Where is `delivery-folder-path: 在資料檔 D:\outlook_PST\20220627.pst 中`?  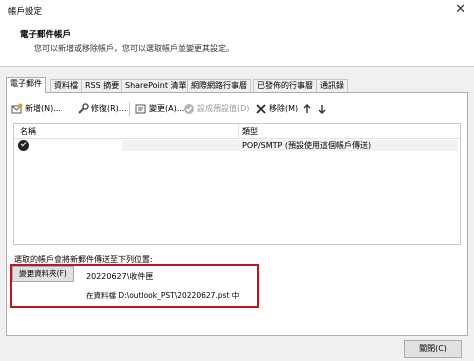
delivery-folder-path: 在資料檔 D:\outlook_PST\20220627.pst 中 is located at coordinates (163, 295).